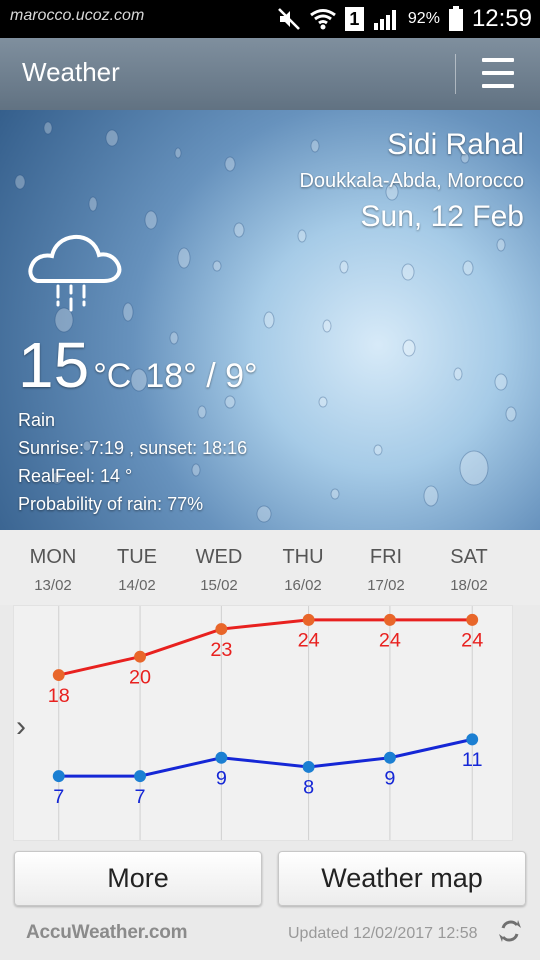 The image size is (540, 960). What do you see at coordinates (469, 557) in the screenshot?
I see `forecast-day-name: SAT` at bounding box center [469, 557].